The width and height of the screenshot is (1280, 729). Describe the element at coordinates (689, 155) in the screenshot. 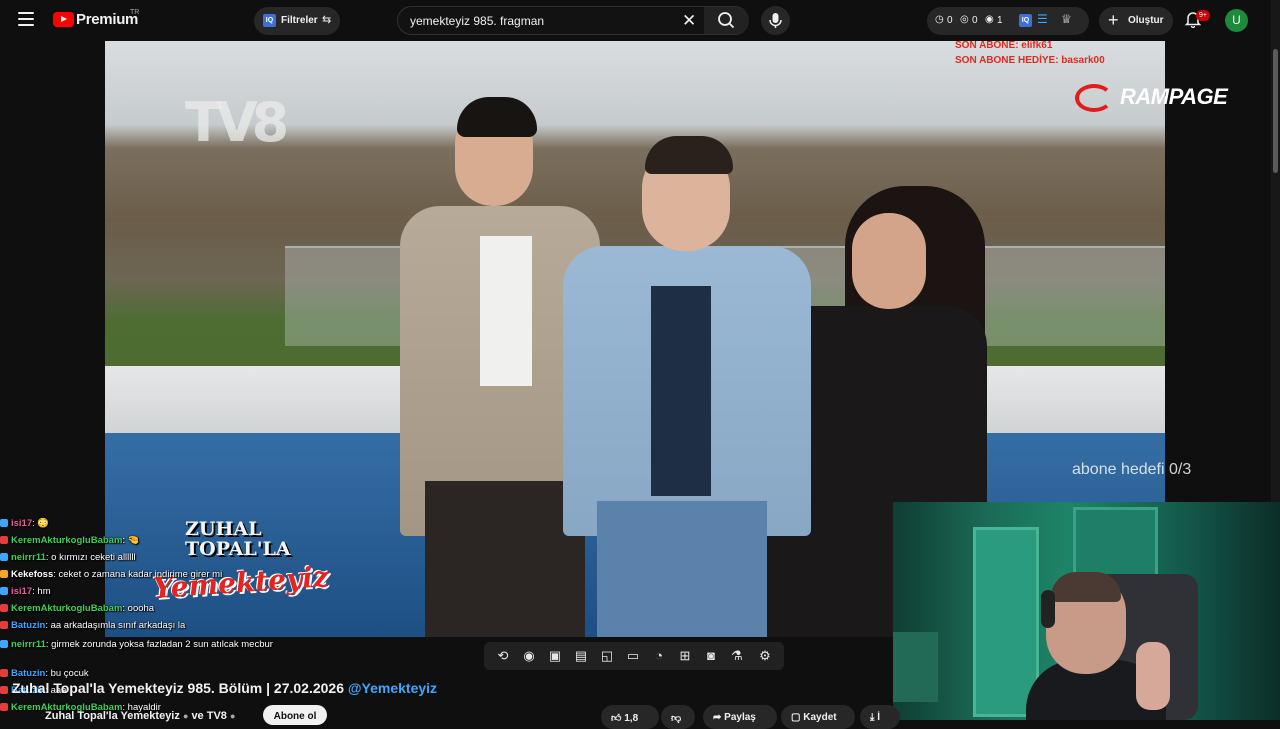

I see `person-center-hair` at that location.